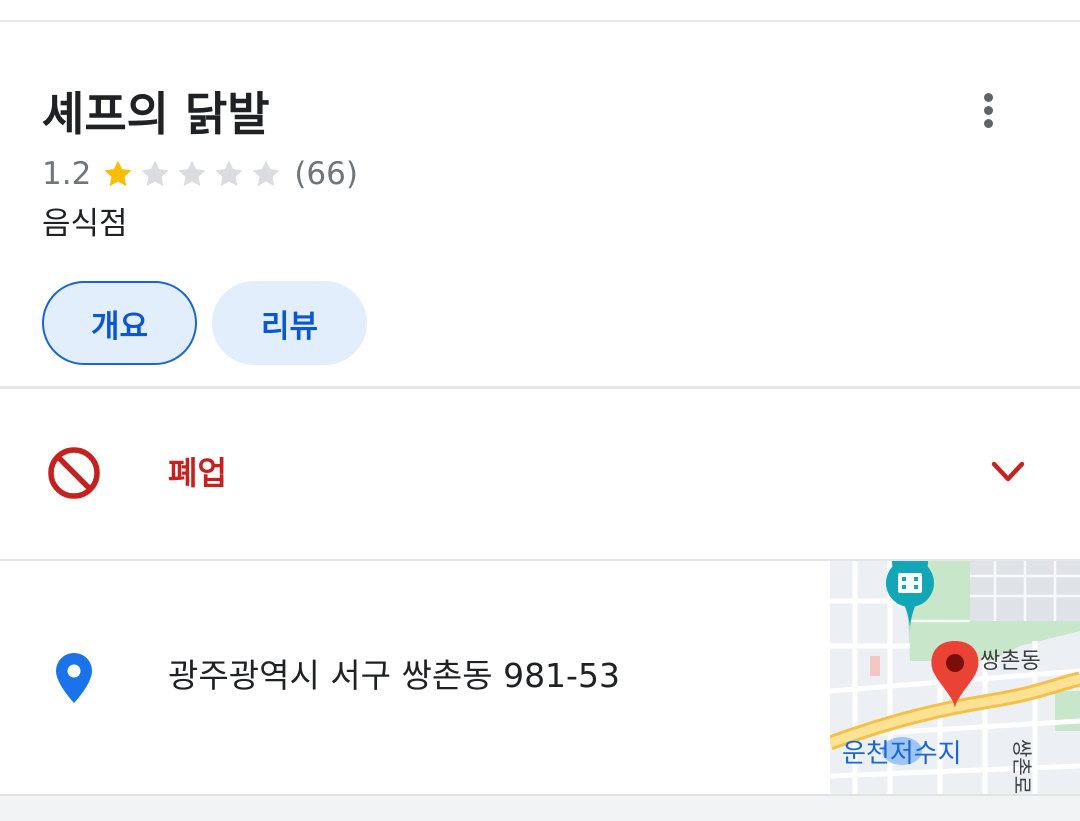 Image resolution: width=1080 pixels, height=821 pixels. I want to click on map-label-lake: 운천저수지, so click(902, 754).